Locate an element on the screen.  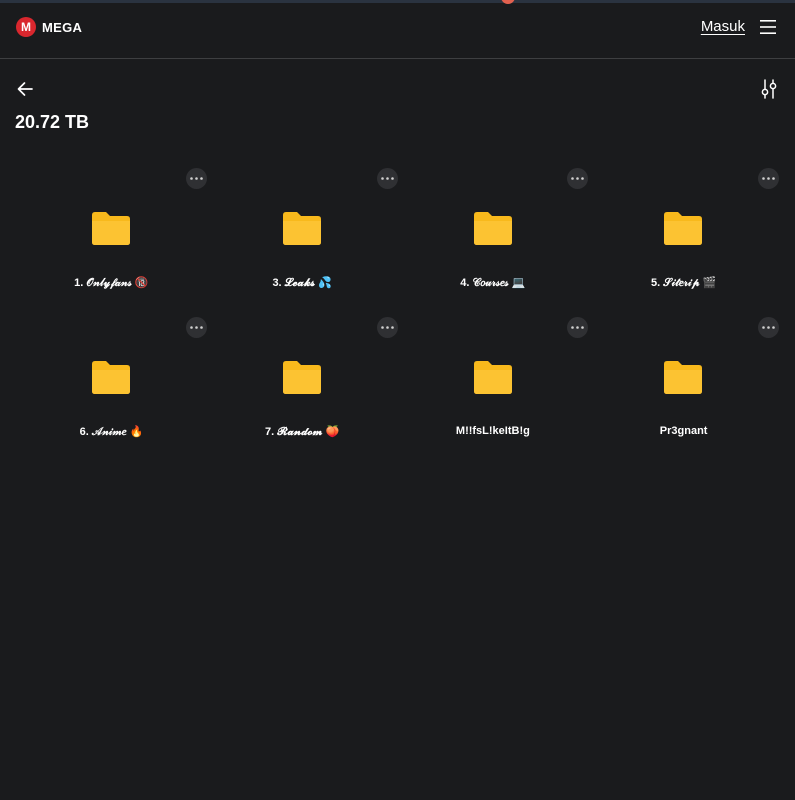
login-link: Masuk is located at coordinates (723, 26).